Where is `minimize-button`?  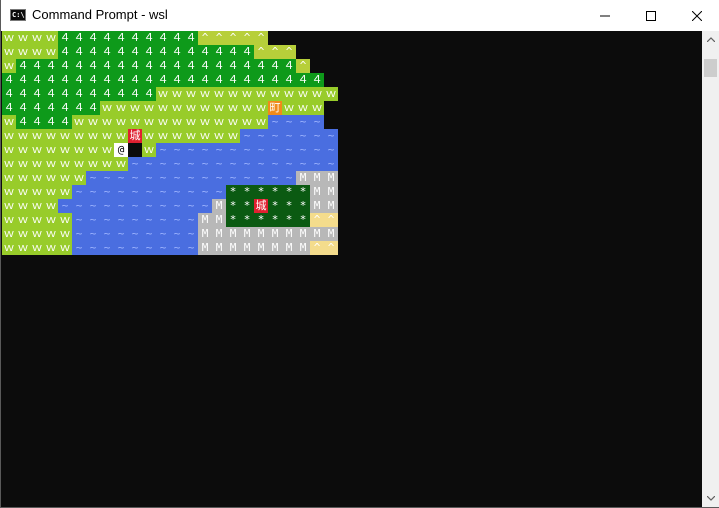 minimize-button is located at coordinates (605, 15).